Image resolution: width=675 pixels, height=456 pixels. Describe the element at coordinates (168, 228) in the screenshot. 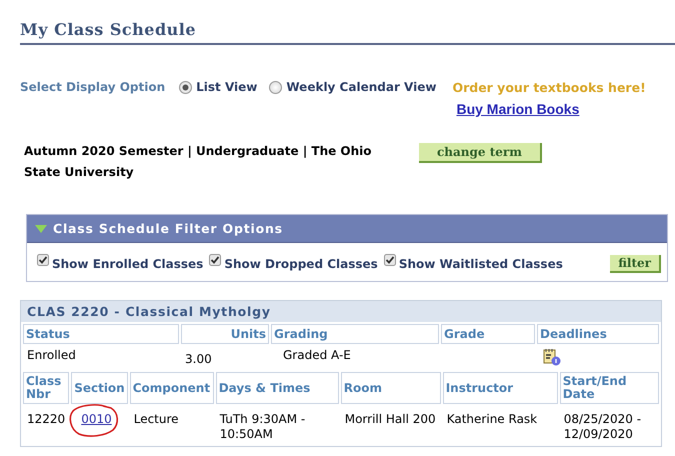

I see `filter-title: Class Schedule Filter Options` at that location.